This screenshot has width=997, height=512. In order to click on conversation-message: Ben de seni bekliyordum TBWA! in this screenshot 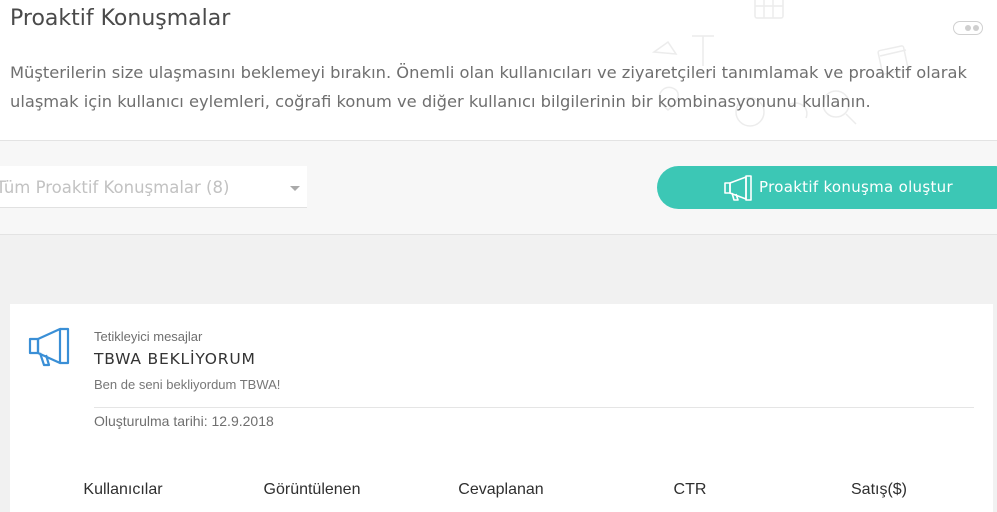, I will do `click(187, 384)`.